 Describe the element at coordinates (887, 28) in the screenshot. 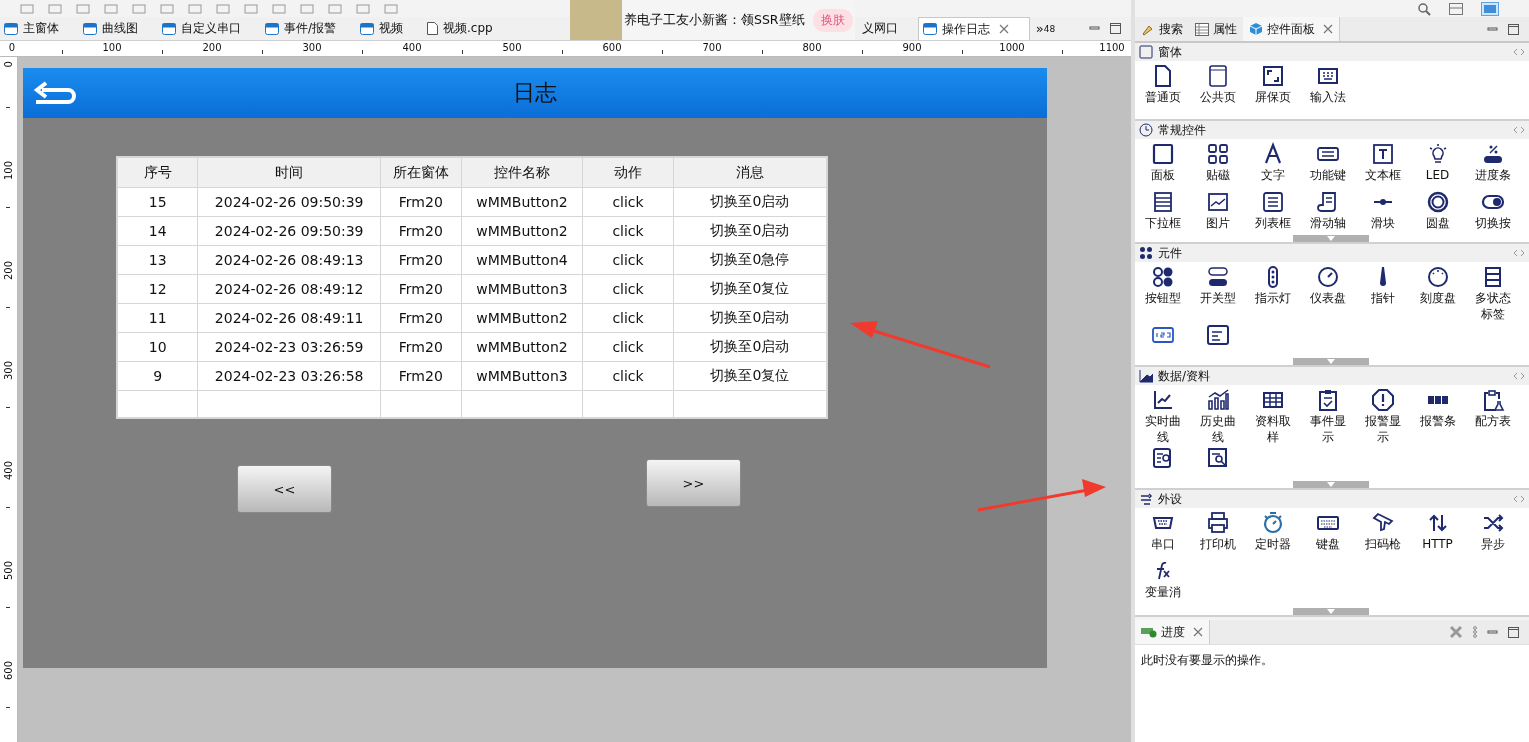

I see `editor-tab: 义网口` at that location.